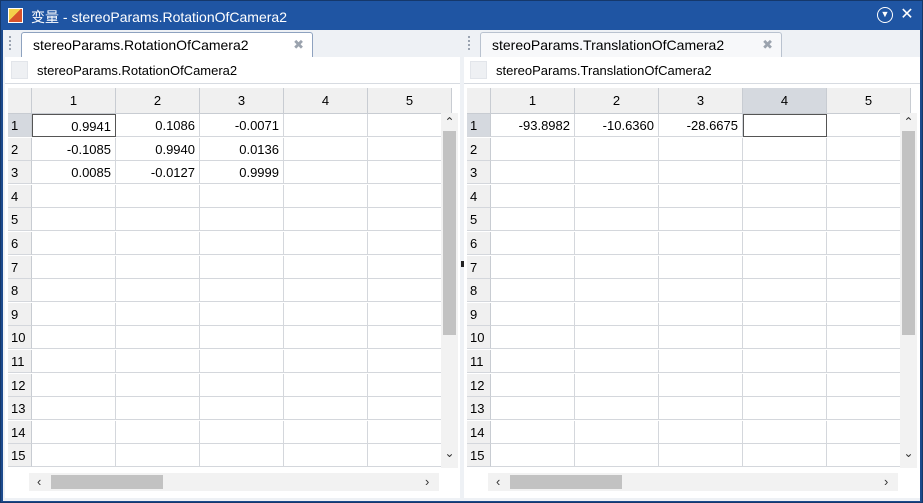  I want to click on drag-grip-icon, so click(10, 44).